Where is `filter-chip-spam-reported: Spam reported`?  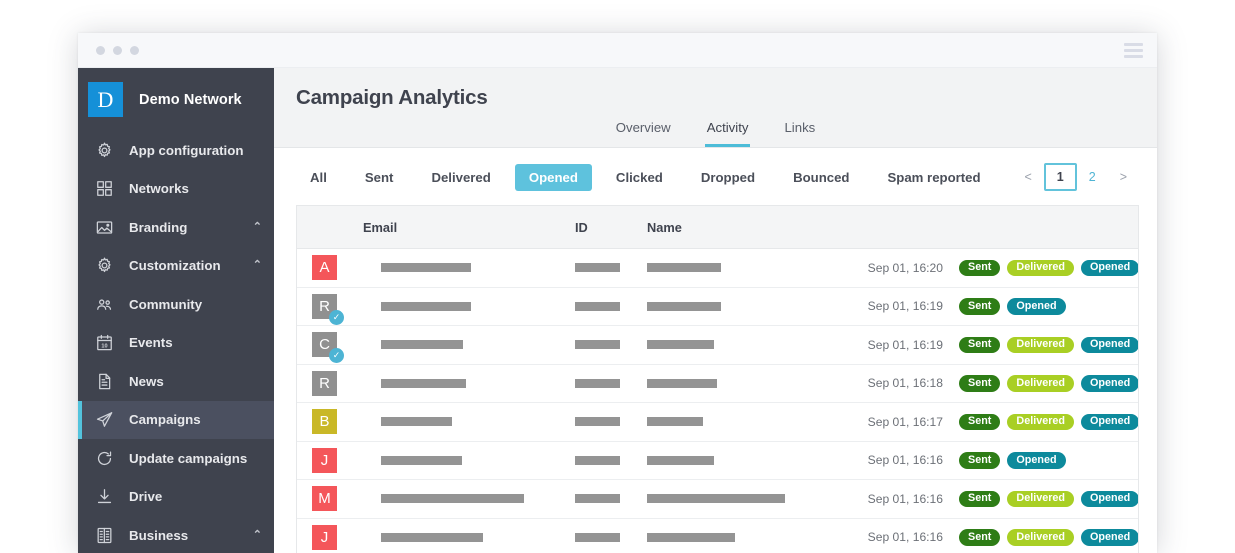
filter-chip-spam-reported: Spam reported is located at coordinates (933, 177).